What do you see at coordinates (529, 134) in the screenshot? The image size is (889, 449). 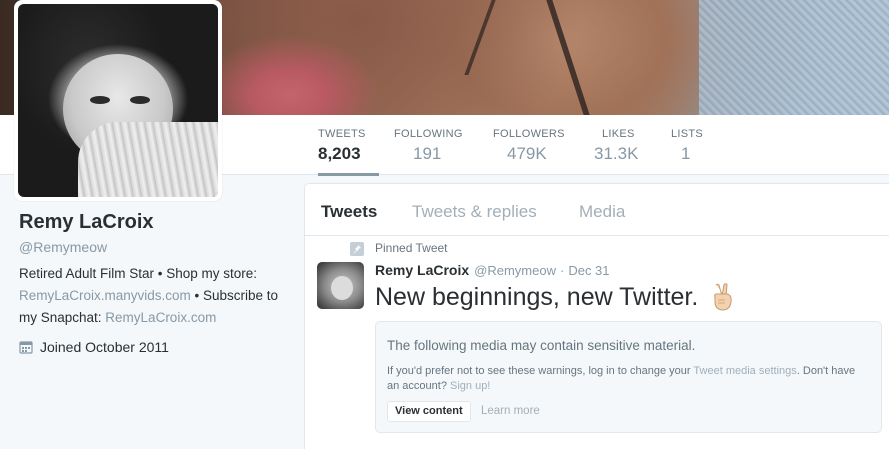 I see `stat-label: FOLLOWERS` at bounding box center [529, 134].